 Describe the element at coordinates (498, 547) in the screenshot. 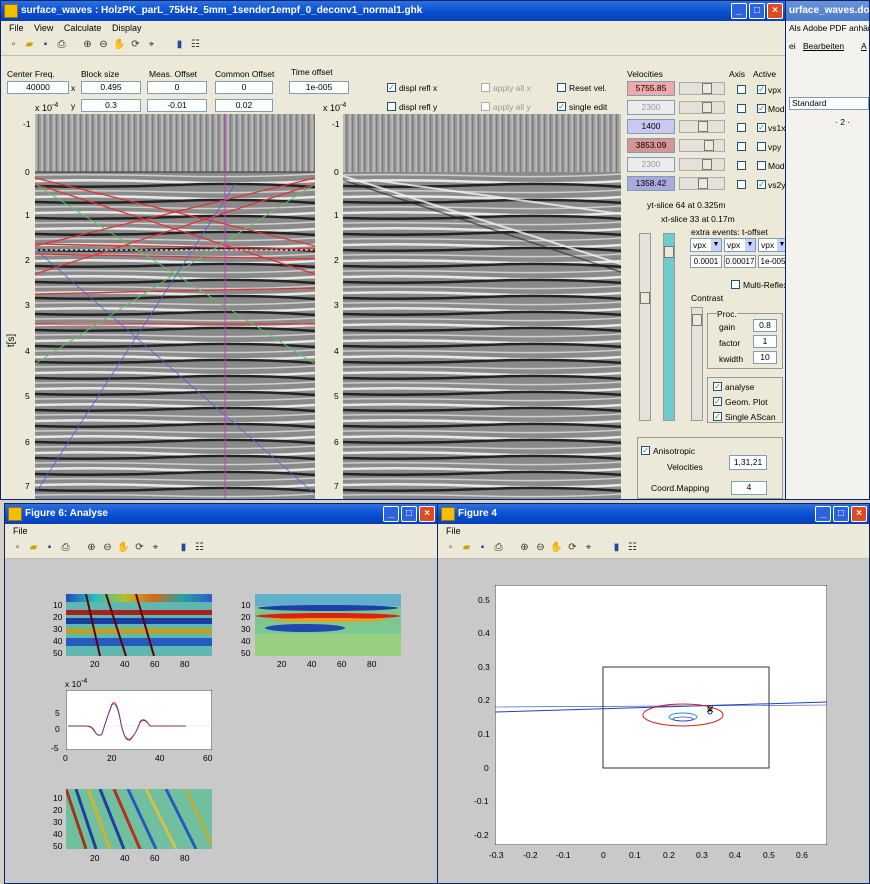

I see `print-icon: ⎙` at that location.